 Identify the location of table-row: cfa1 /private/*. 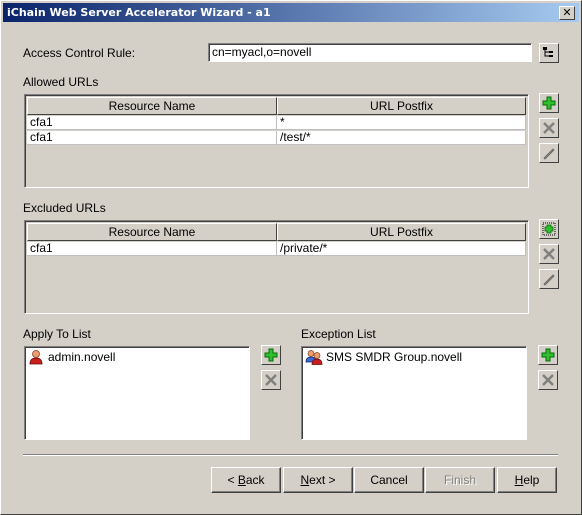
(276, 249).